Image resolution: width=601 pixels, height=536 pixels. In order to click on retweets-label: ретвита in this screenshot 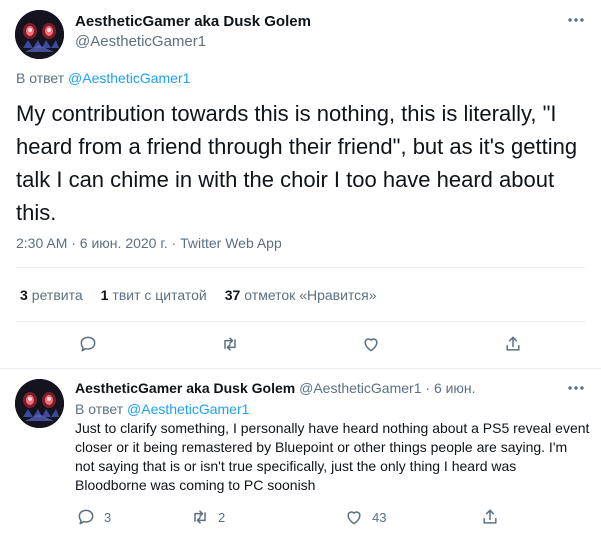, I will do `click(57, 295)`.